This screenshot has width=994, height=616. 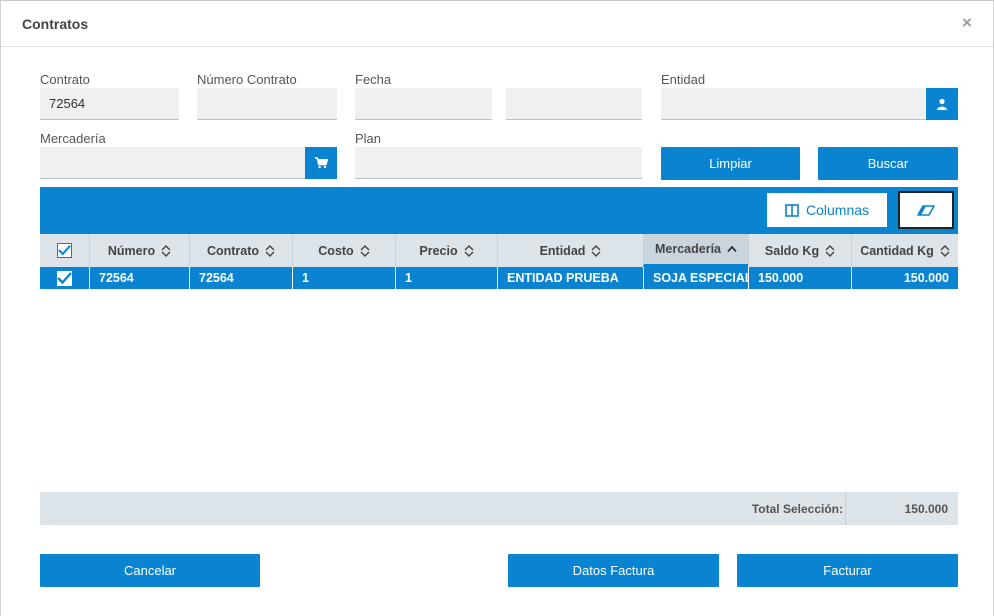 What do you see at coordinates (109, 104) in the screenshot?
I see `contrato-input` at bounding box center [109, 104].